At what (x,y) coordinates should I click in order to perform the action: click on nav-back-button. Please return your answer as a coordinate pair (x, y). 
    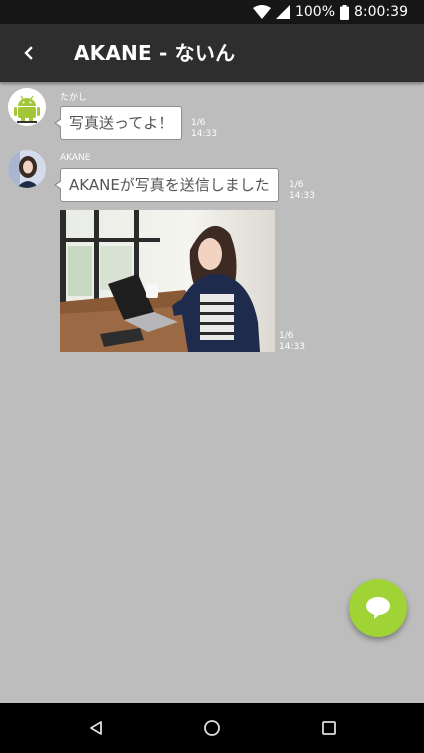
    Looking at the image, I should click on (96, 728).